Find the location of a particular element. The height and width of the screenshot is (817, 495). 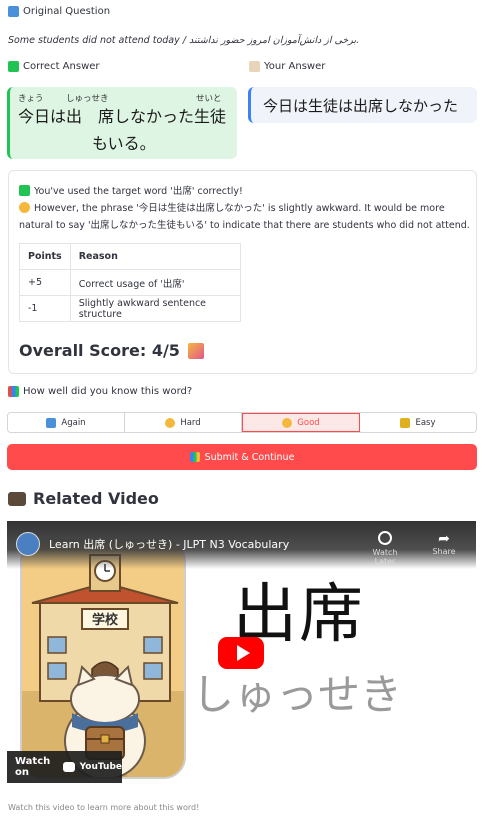

channel-avatar-icon is located at coordinates (28, 544).